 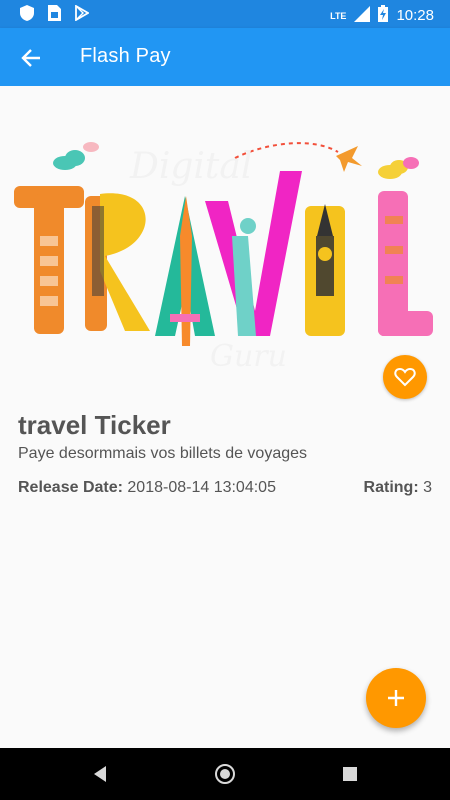 I want to click on app-title: Flash Pay, so click(x=125, y=56).